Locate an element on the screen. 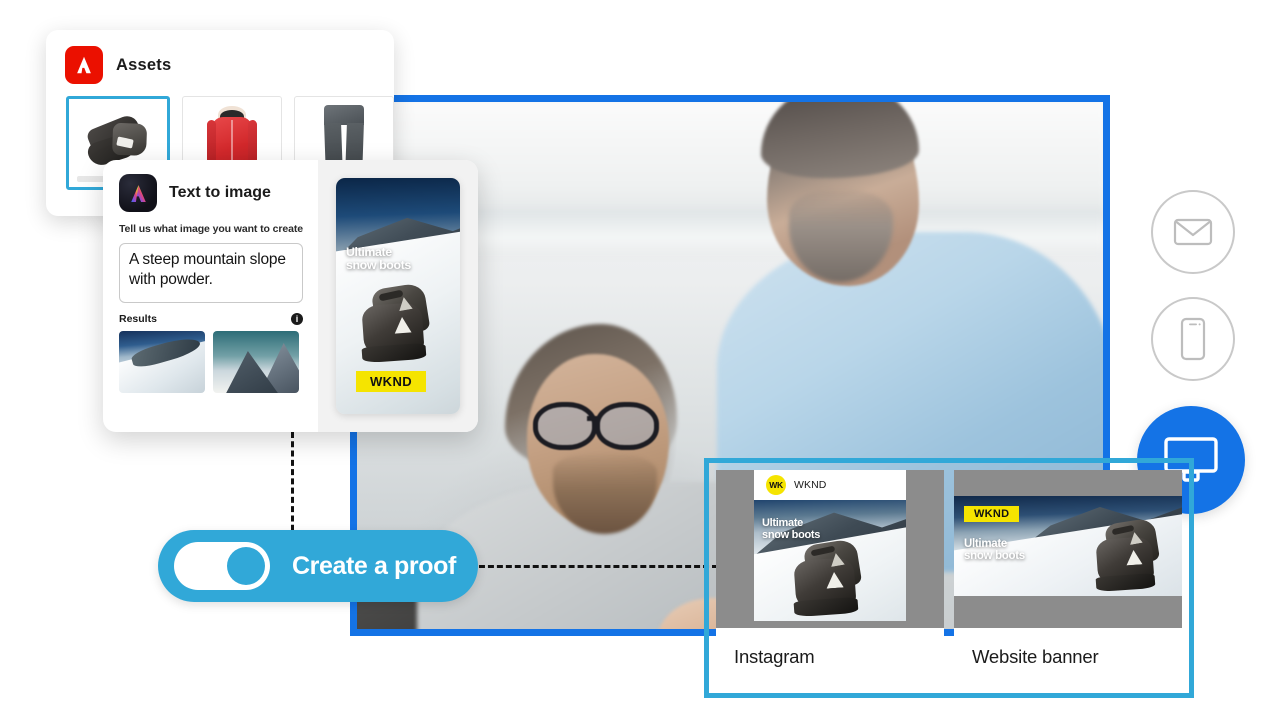 This screenshot has width=1280, height=720. prompt-input: A steep mountain slope with powder. is located at coordinates (211, 273).